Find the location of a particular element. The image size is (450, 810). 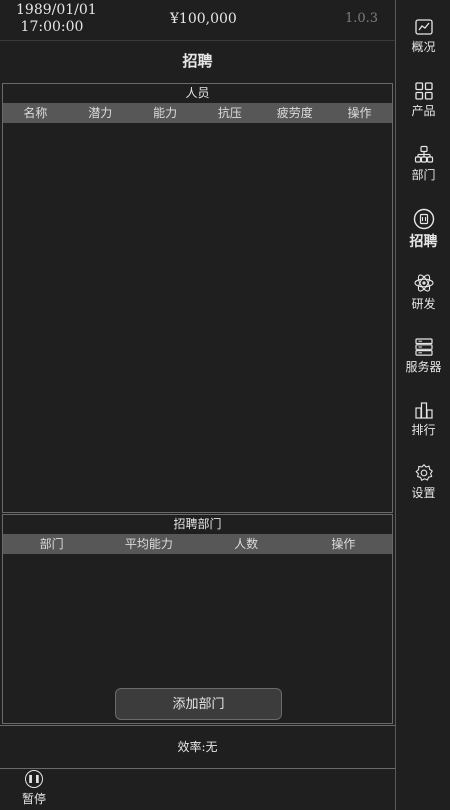

version-label: 1.0.3 is located at coordinates (362, 18).